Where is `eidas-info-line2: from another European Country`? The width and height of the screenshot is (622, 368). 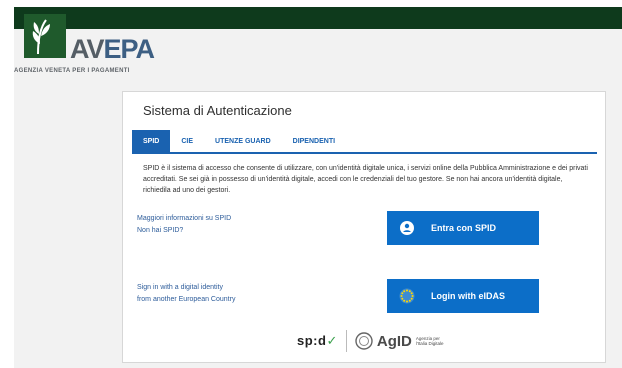
eidas-info-line2: from another European Country is located at coordinates (186, 299).